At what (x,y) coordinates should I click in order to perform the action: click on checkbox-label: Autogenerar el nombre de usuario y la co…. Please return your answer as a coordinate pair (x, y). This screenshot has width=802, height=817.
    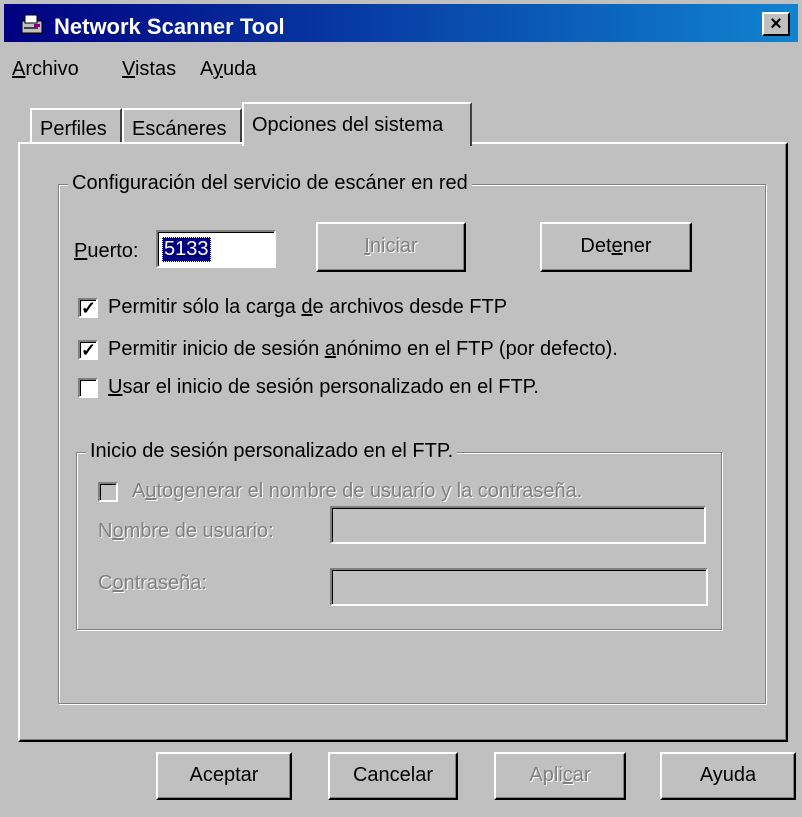
    Looking at the image, I should click on (357, 491).